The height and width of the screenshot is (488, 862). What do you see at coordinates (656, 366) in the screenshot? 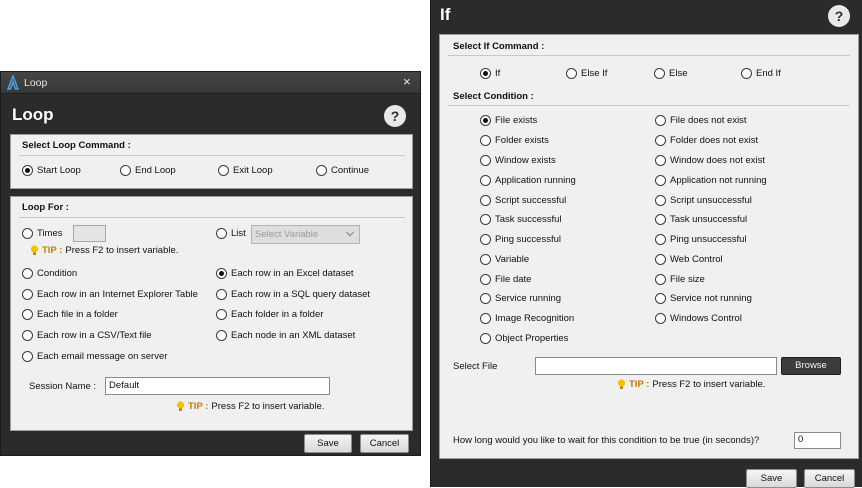
I see `select-file-input` at bounding box center [656, 366].